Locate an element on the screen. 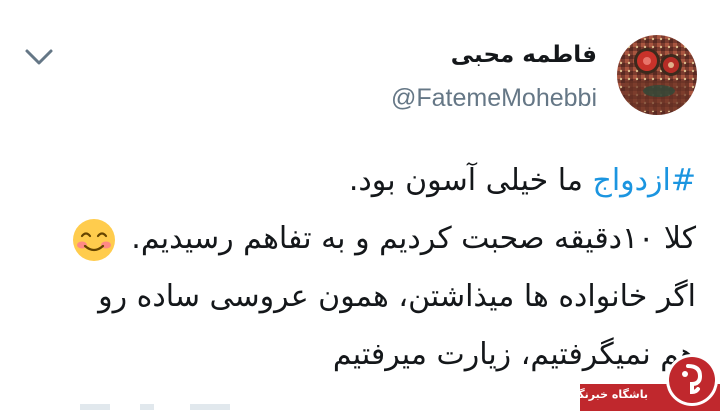 The width and height of the screenshot is (720, 411). author-display-name: فاطمه محبی is located at coordinates (524, 55).